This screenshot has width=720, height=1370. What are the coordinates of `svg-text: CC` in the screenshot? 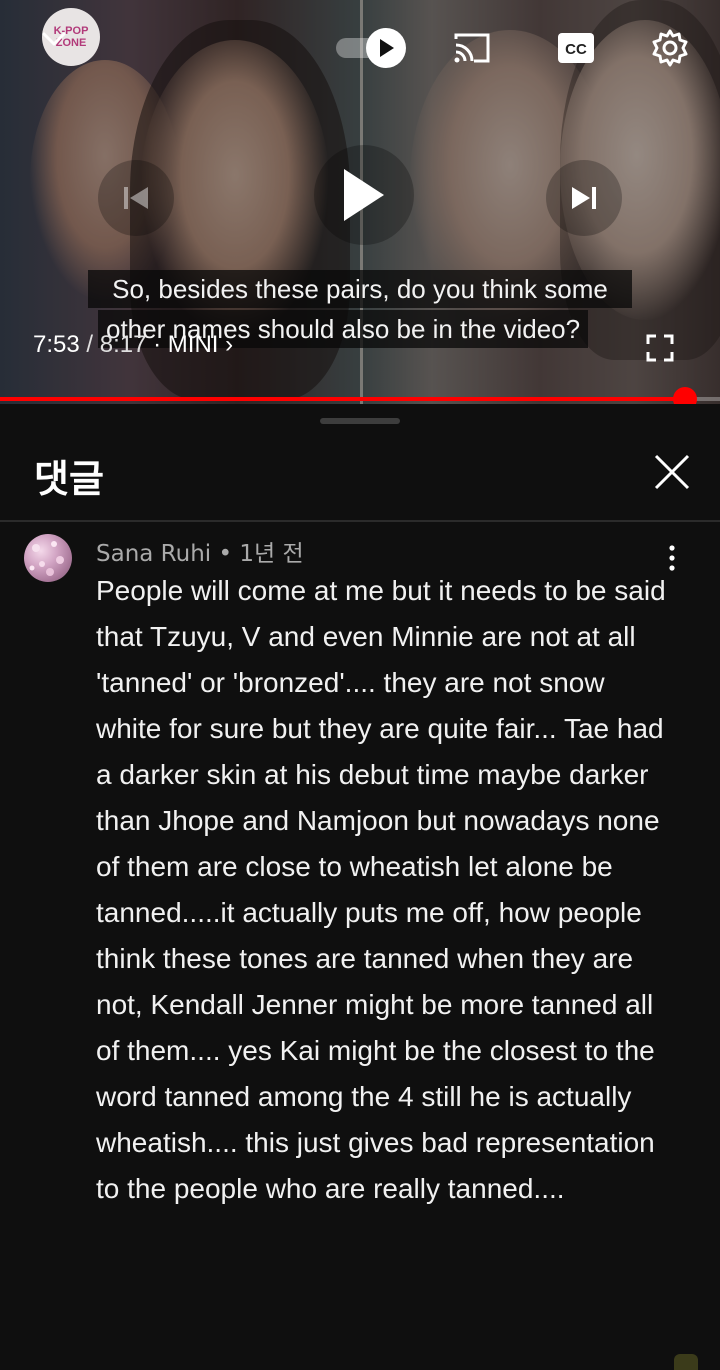 It's located at (576, 49).